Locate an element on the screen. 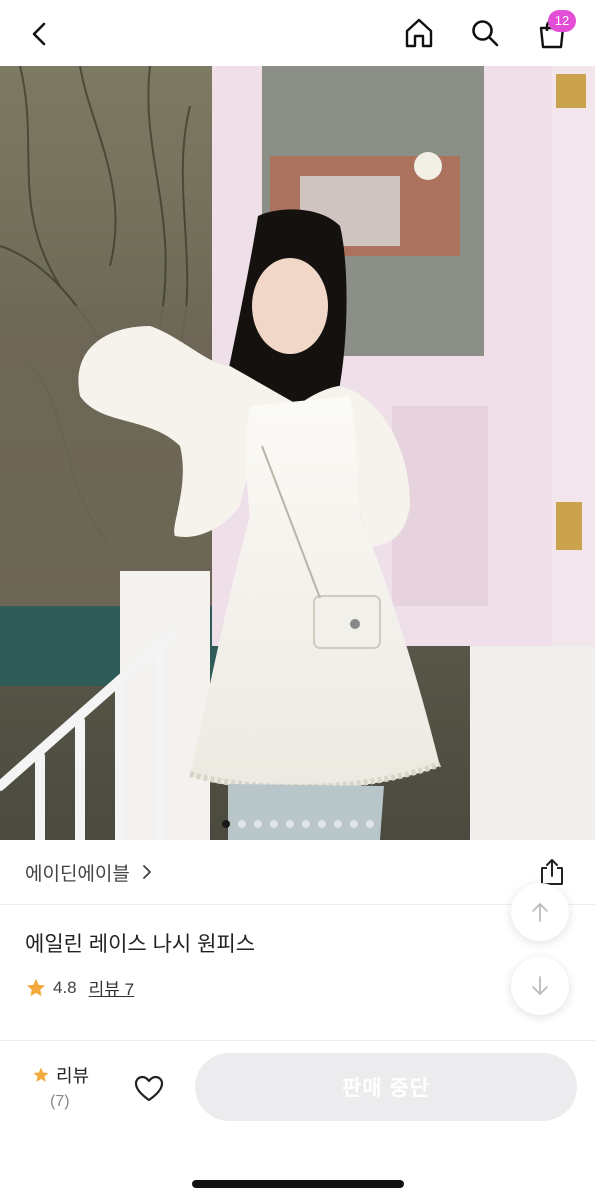 The width and height of the screenshot is (595, 1200). scroll-down-button is located at coordinates (540, 986).